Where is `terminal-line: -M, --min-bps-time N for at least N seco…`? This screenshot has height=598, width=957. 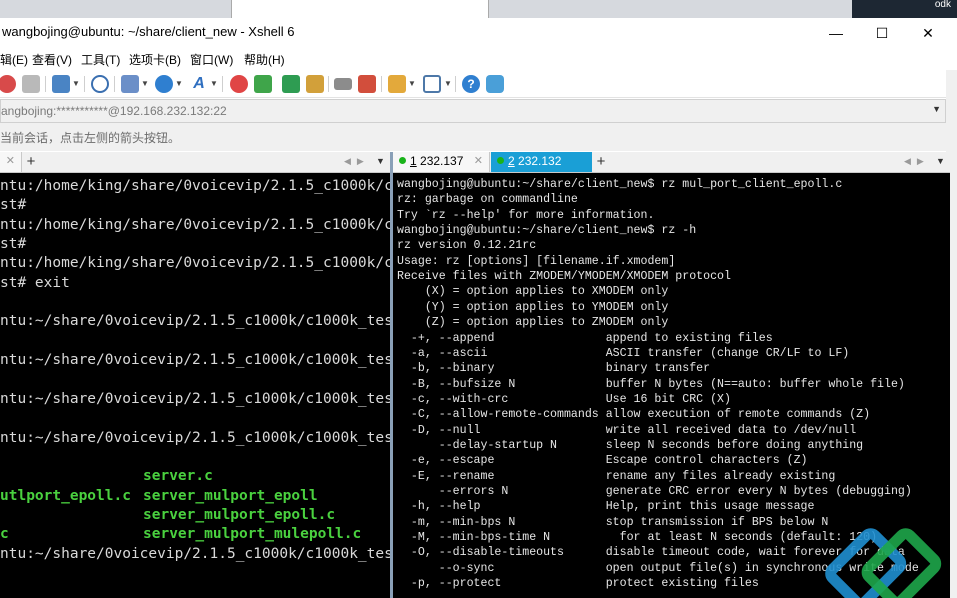
terminal-line: -M, --min-bps-time N for at least N seco… is located at coordinates (637, 538).